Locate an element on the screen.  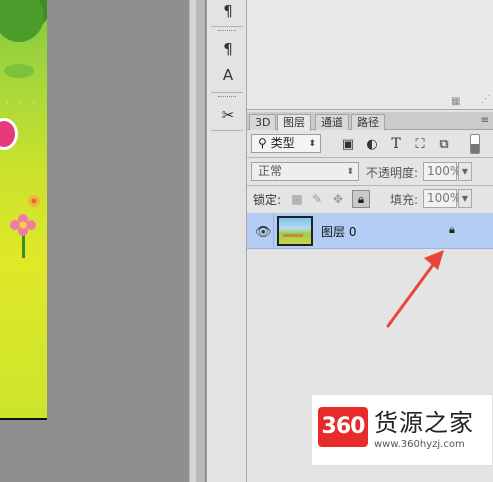
lock-pixels-icon: ✎ is located at coordinates (317, 199).